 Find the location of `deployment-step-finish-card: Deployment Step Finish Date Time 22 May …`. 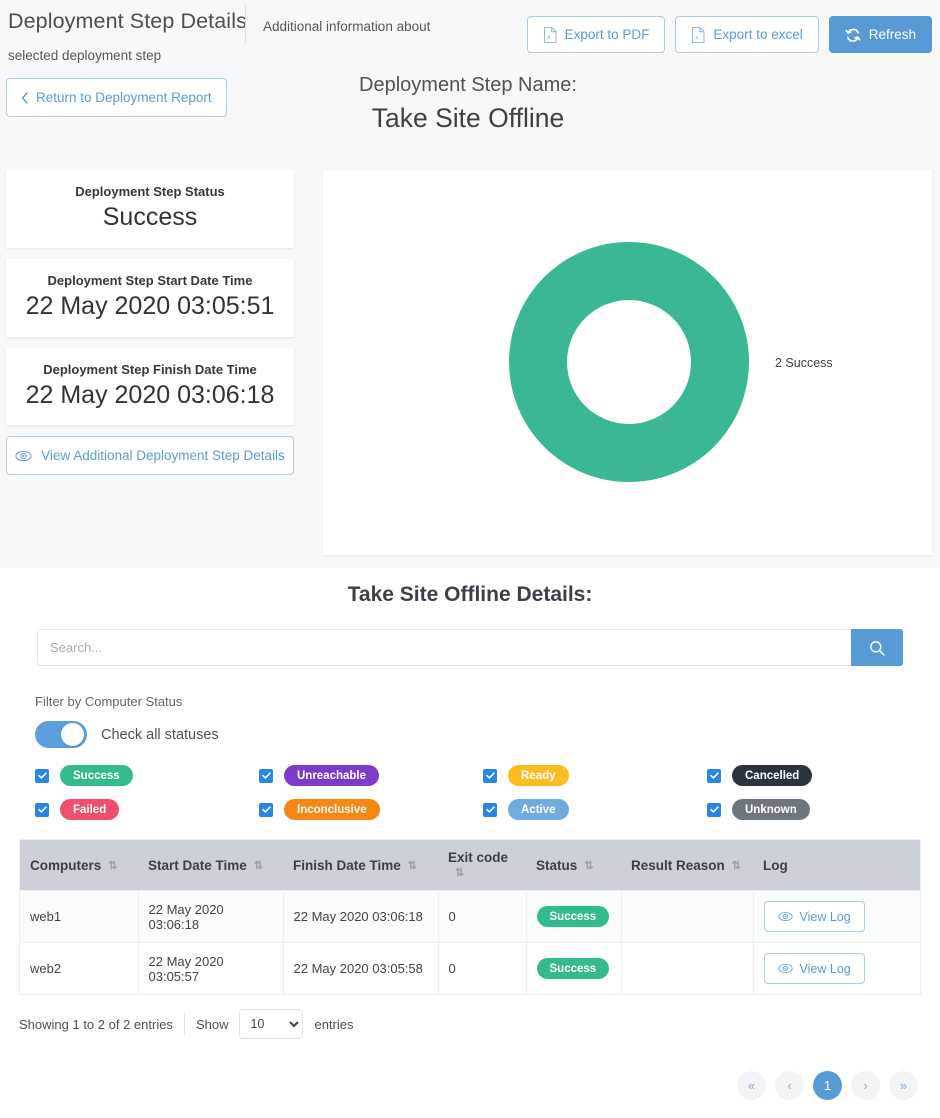

deployment-step-finish-card: Deployment Step Finish Date Time 22 May … is located at coordinates (150, 386).